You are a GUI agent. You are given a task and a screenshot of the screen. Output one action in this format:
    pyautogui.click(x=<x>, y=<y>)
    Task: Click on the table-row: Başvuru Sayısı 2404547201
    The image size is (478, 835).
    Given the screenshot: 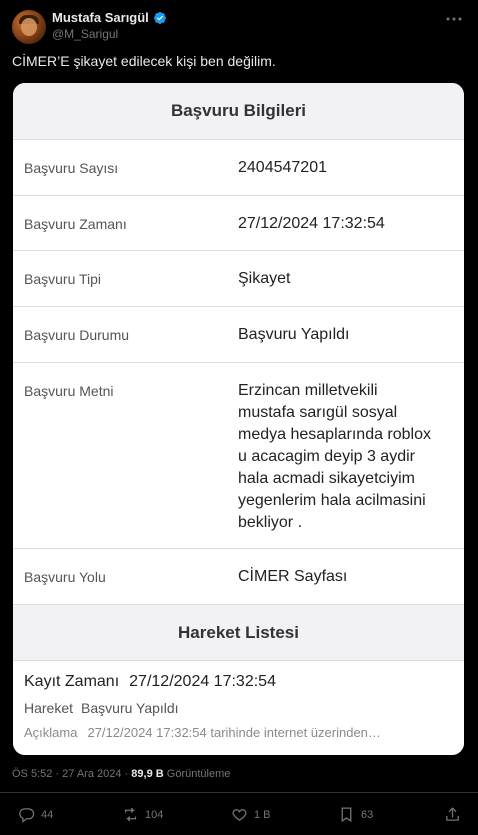 What is the action you would take?
    pyautogui.click(x=238, y=167)
    